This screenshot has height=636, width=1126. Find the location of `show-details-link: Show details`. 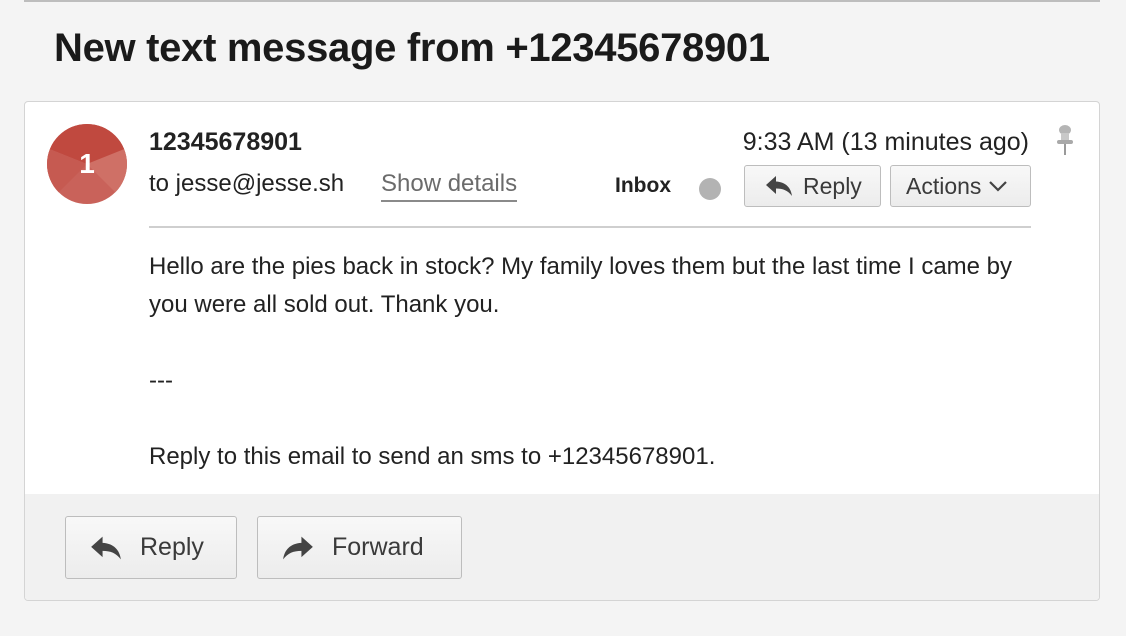

show-details-link: Show details is located at coordinates (449, 186).